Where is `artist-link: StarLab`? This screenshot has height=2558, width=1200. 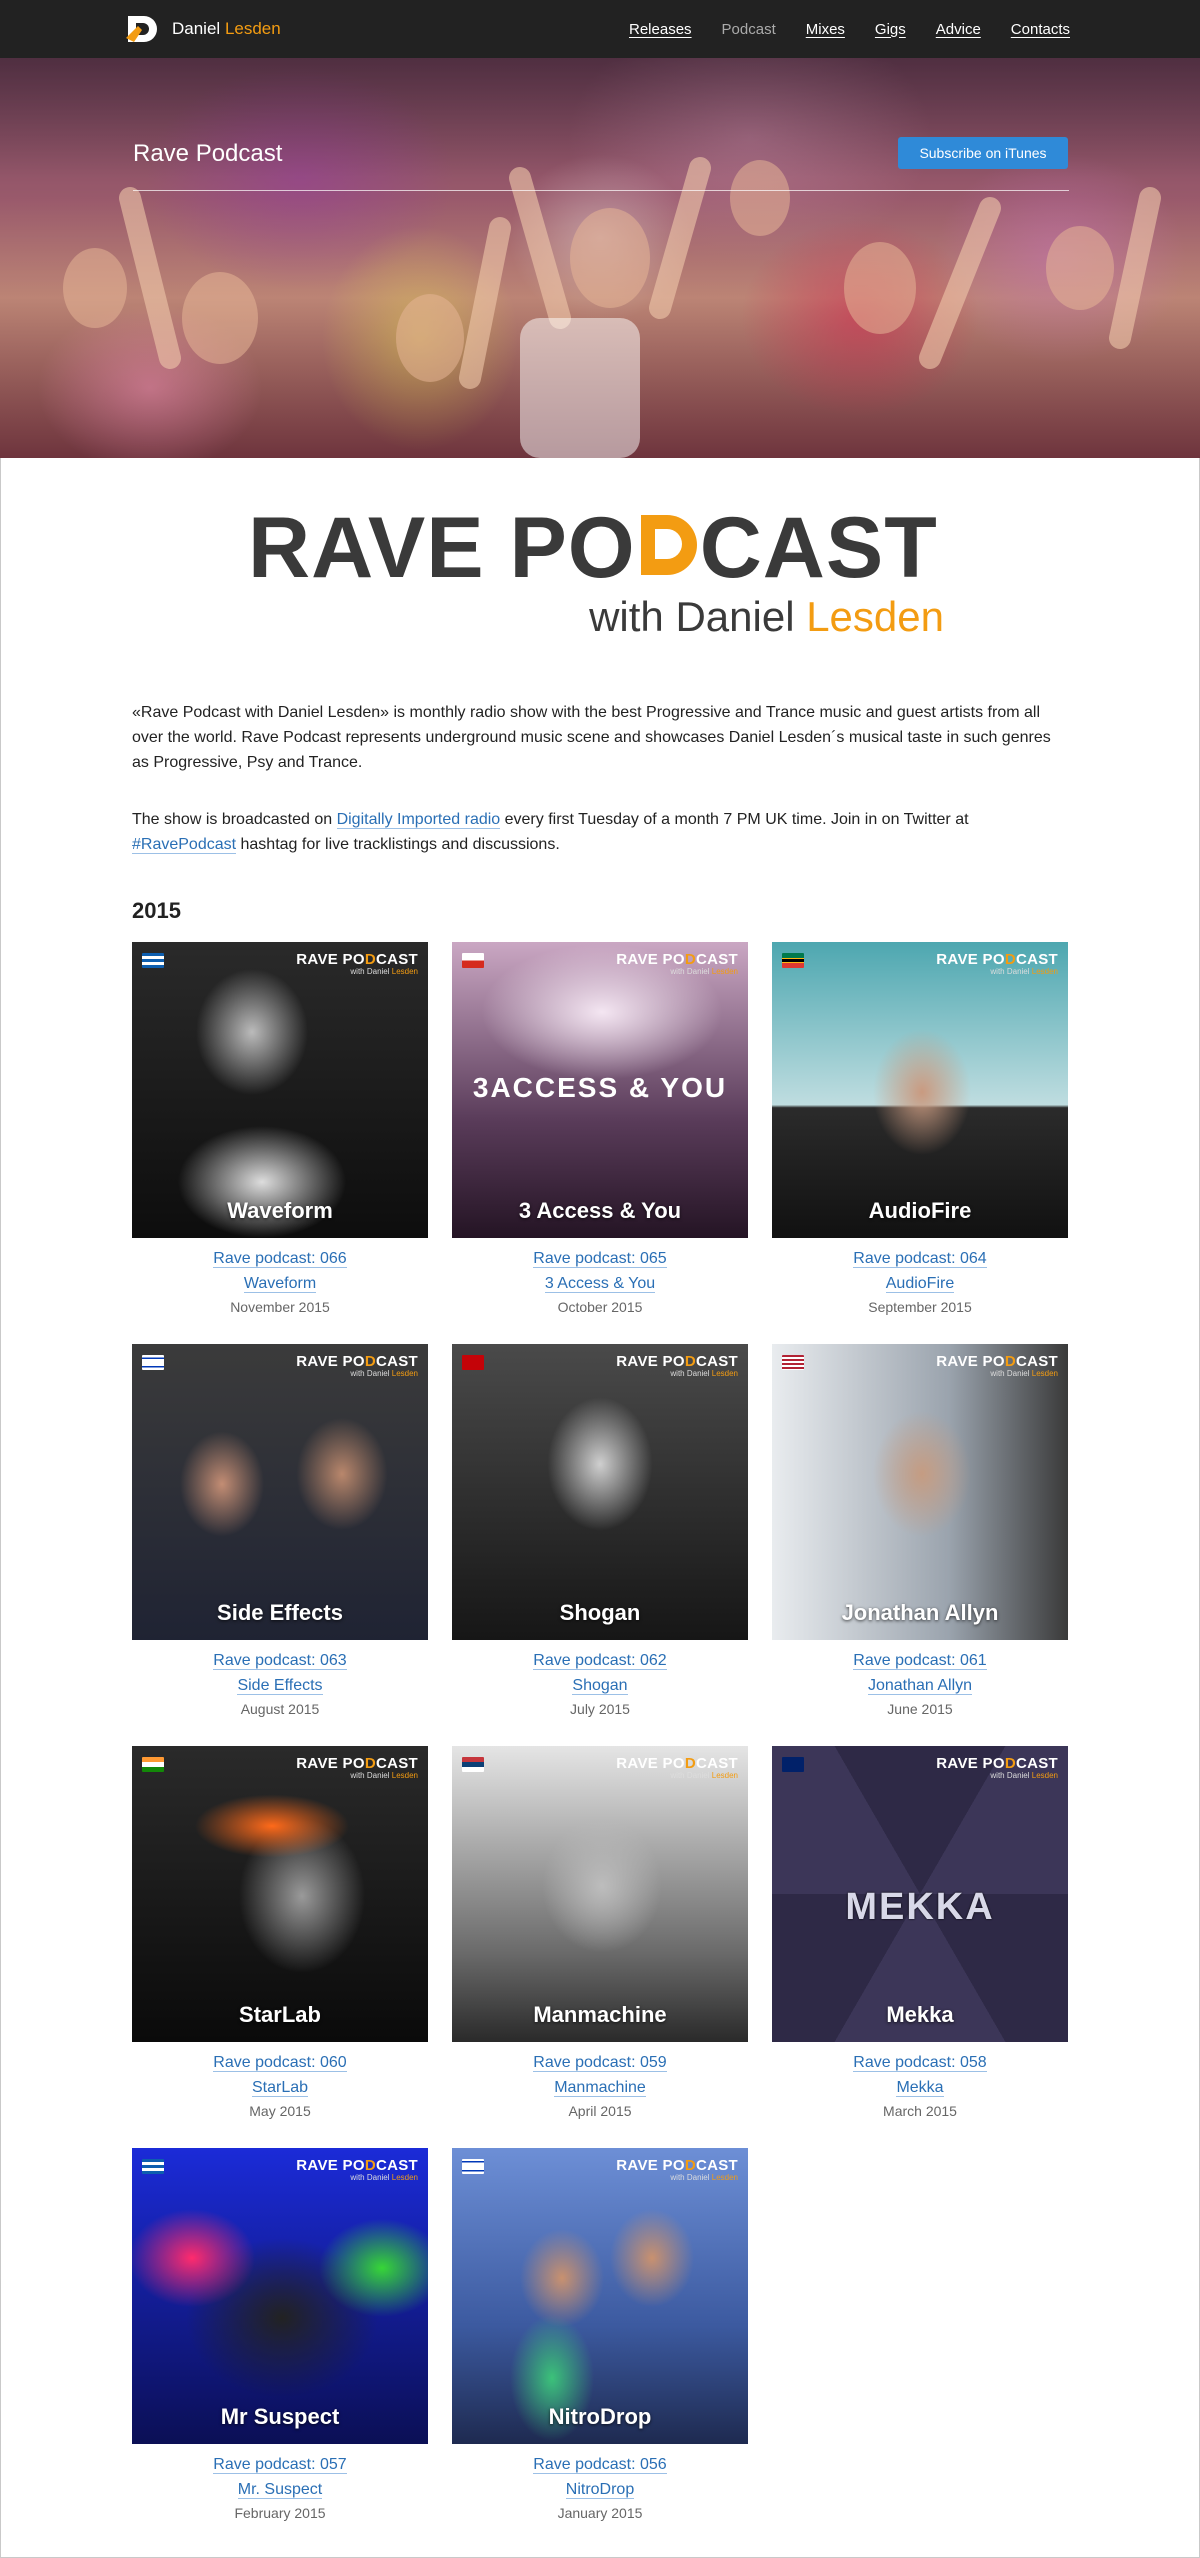 artist-link: StarLab is located at coordinates (280, 2087).